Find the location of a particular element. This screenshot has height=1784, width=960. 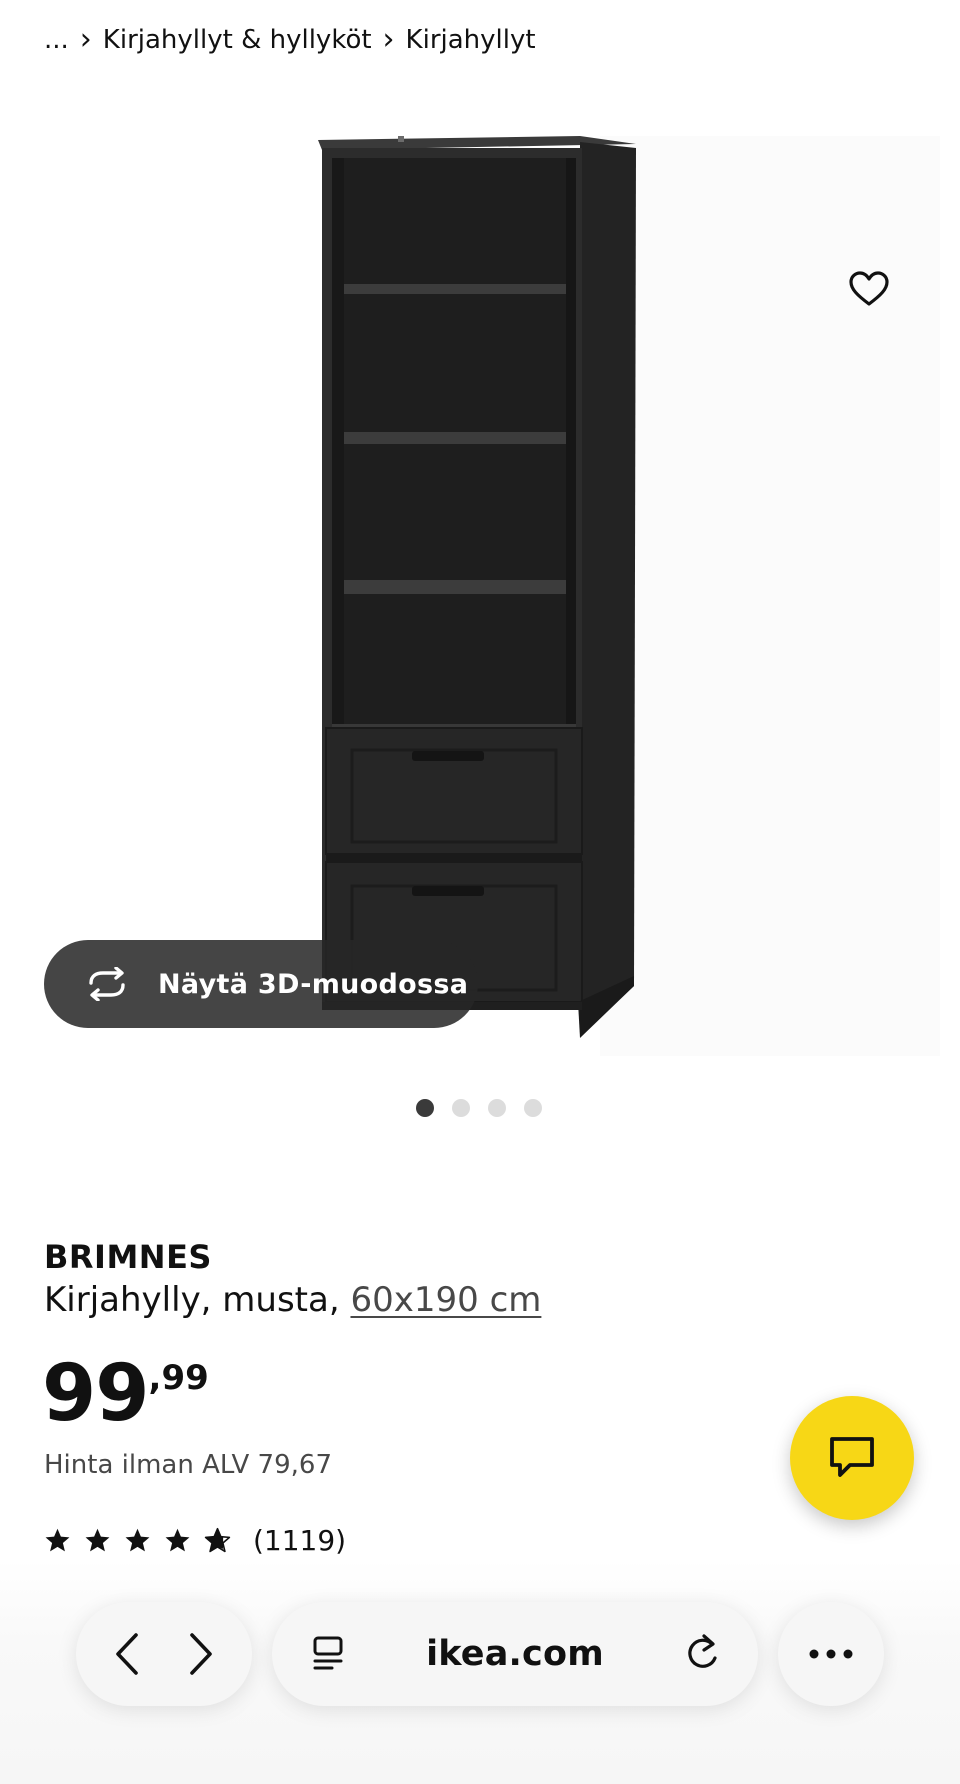

reader-button is located at coordinates (328, 1654).